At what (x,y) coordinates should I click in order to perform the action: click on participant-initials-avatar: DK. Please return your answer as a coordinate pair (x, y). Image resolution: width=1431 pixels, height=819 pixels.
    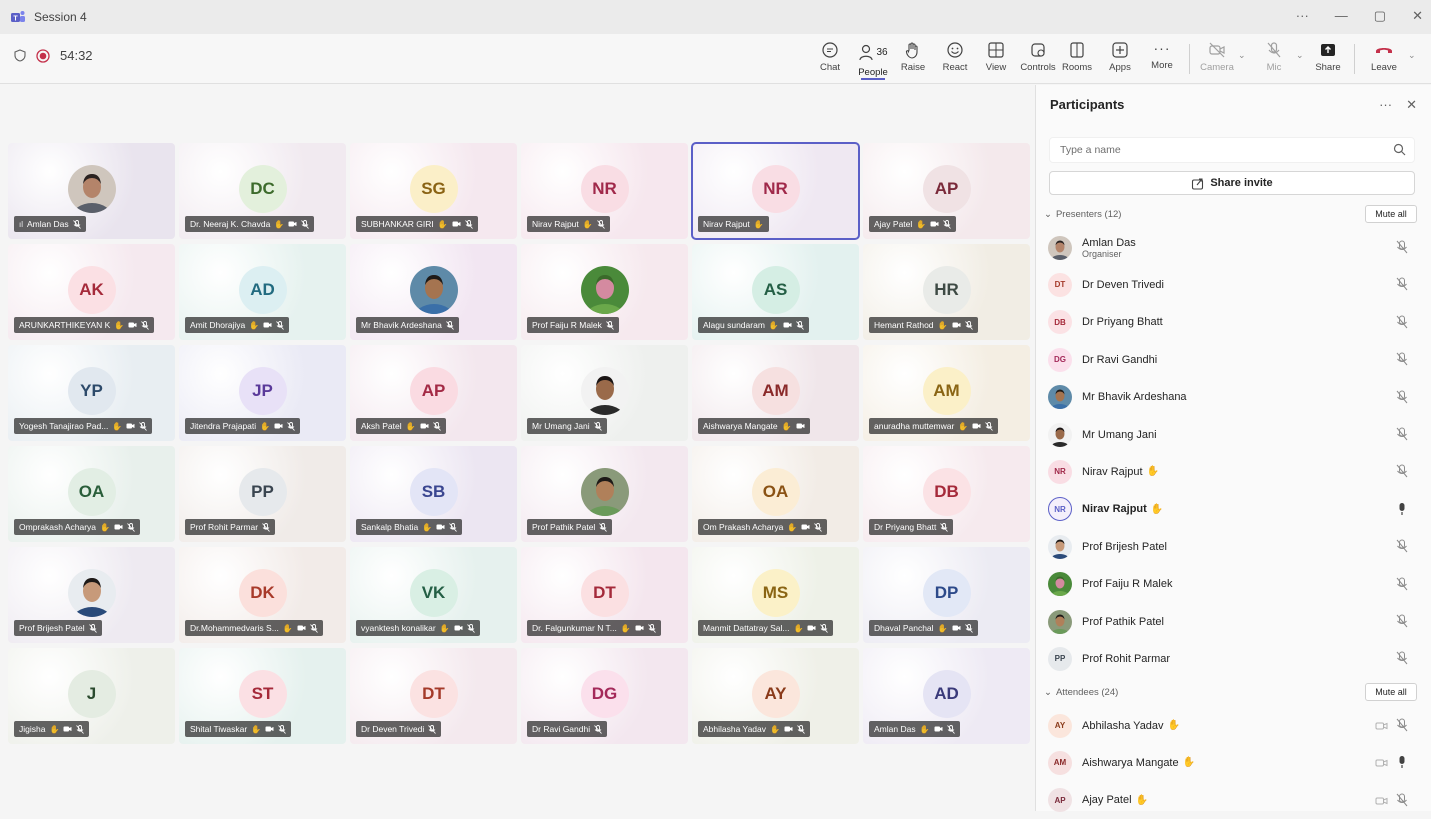
    Looking at the image, I should click on (262, 593).